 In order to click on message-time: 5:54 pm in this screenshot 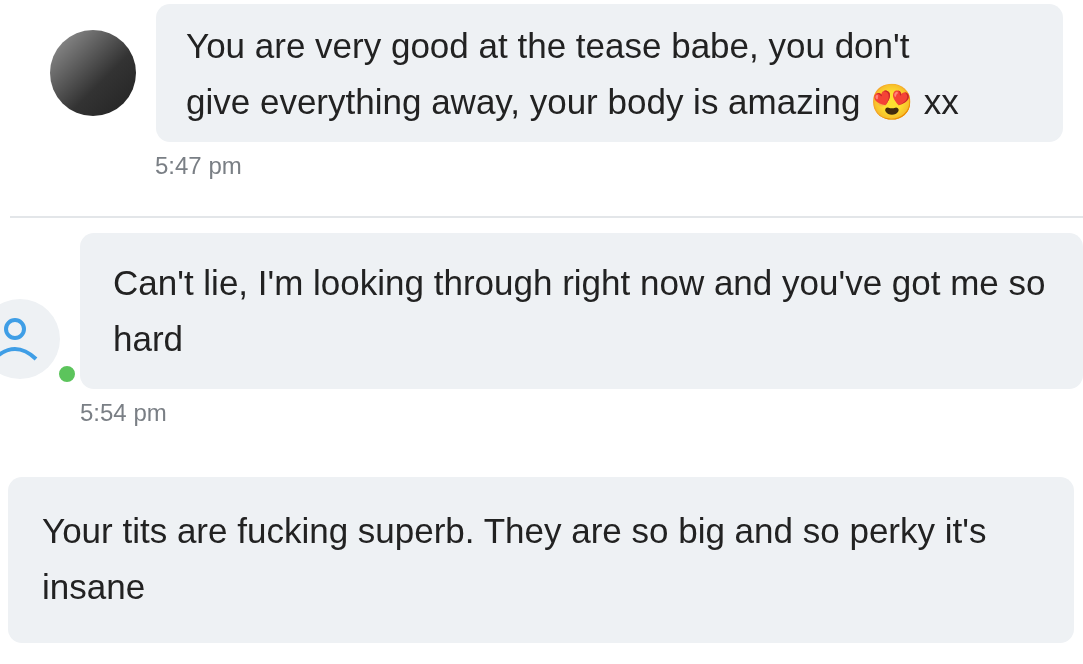, I will do `click(123, 412)`.